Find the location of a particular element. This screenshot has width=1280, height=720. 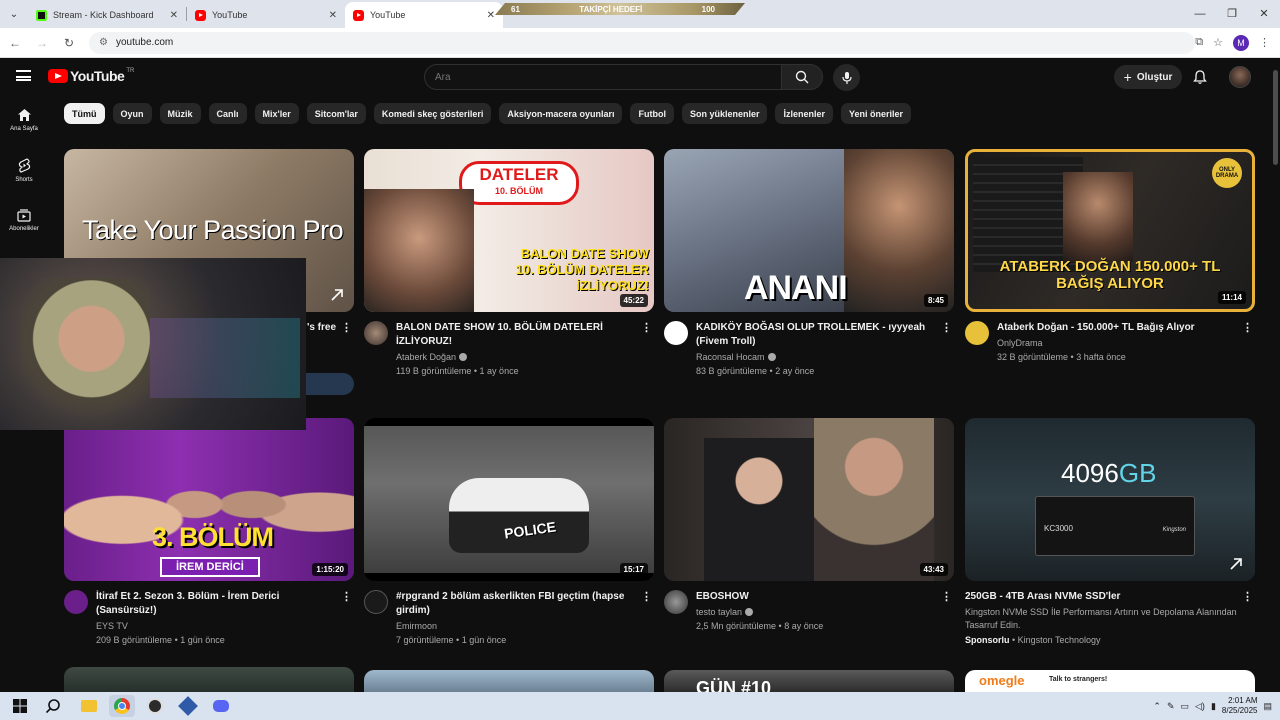

ad-title: 250GB - 4TB Arası NVMe SSD'ler is located at coordinates (1101, 597).